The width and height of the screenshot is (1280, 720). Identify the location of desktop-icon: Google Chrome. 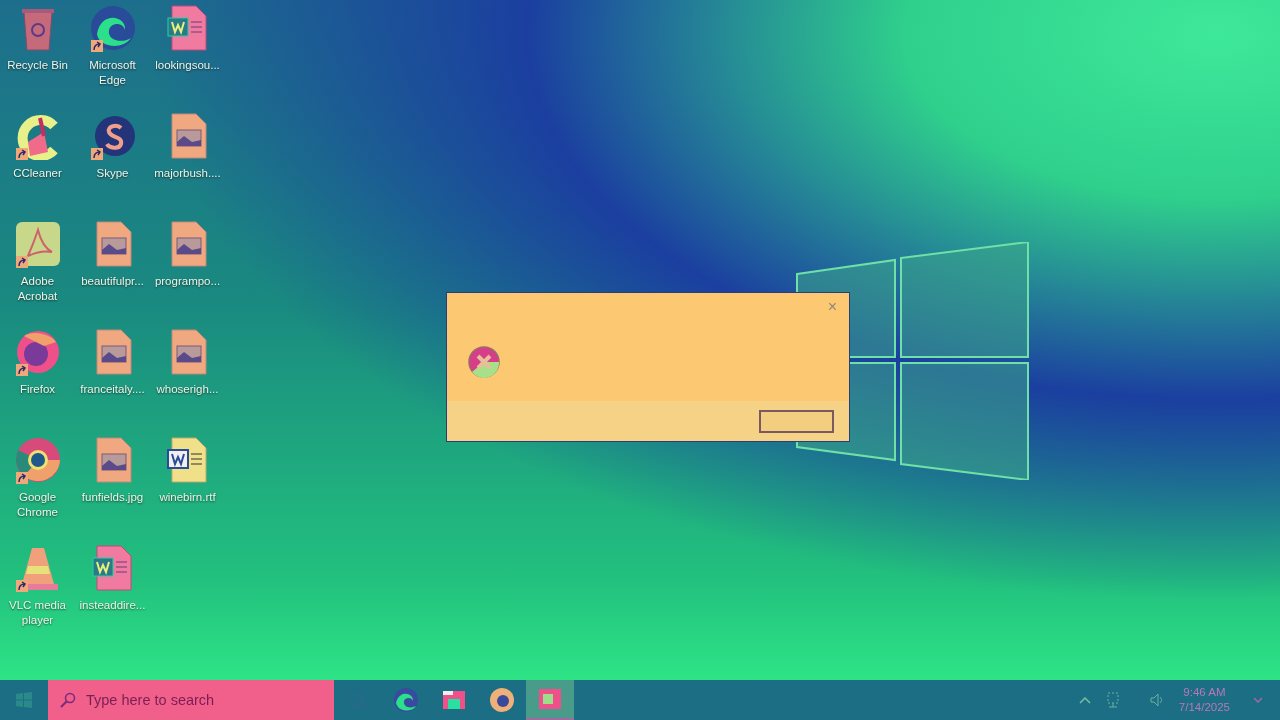
(37, 490).